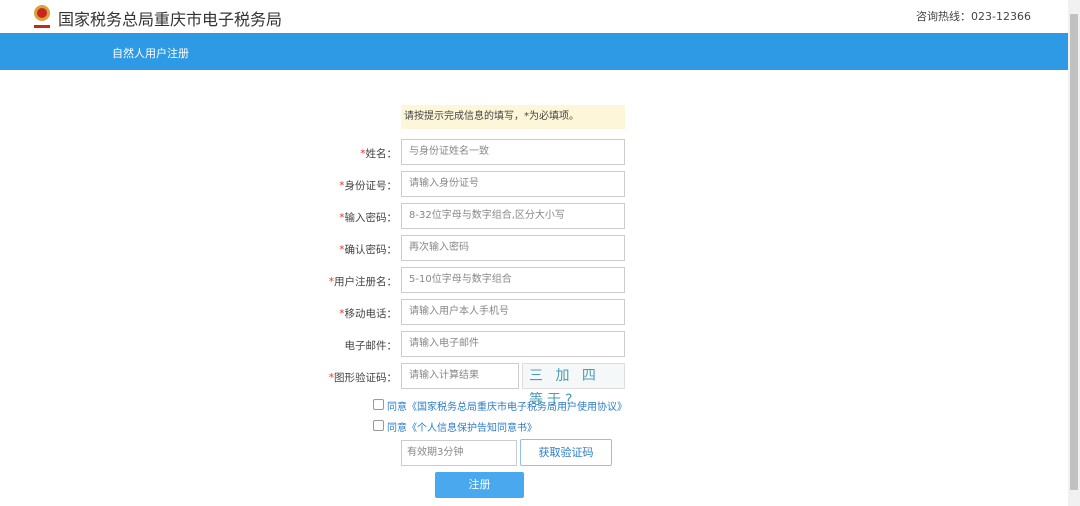 Image resolution: width=1080 pixels, height=506 pixels. I want to click on form-row-id-number: *身份证号： 请输入身份证号, so click(465, 184).